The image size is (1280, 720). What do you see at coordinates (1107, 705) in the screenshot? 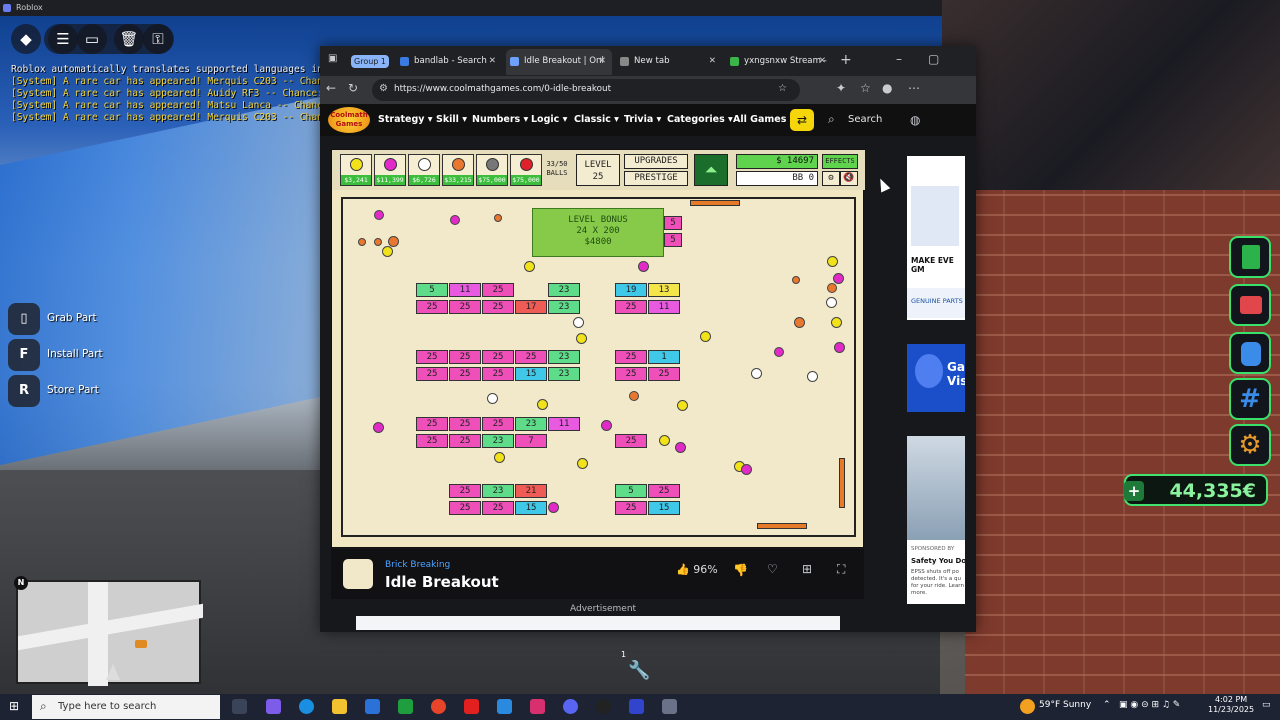
I see `tray-chevron-icon: ⌃` at bounding box center [1107, 705].